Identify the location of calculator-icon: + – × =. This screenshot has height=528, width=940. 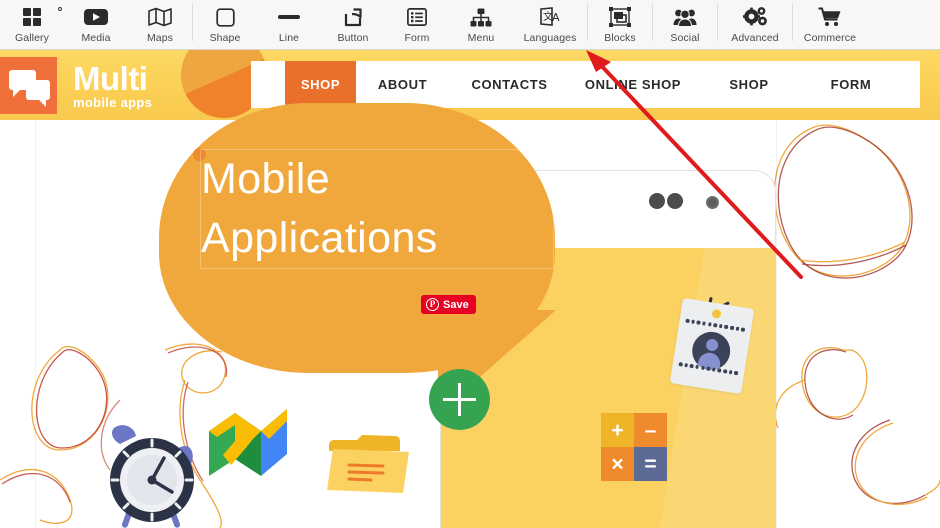
(634, 447).